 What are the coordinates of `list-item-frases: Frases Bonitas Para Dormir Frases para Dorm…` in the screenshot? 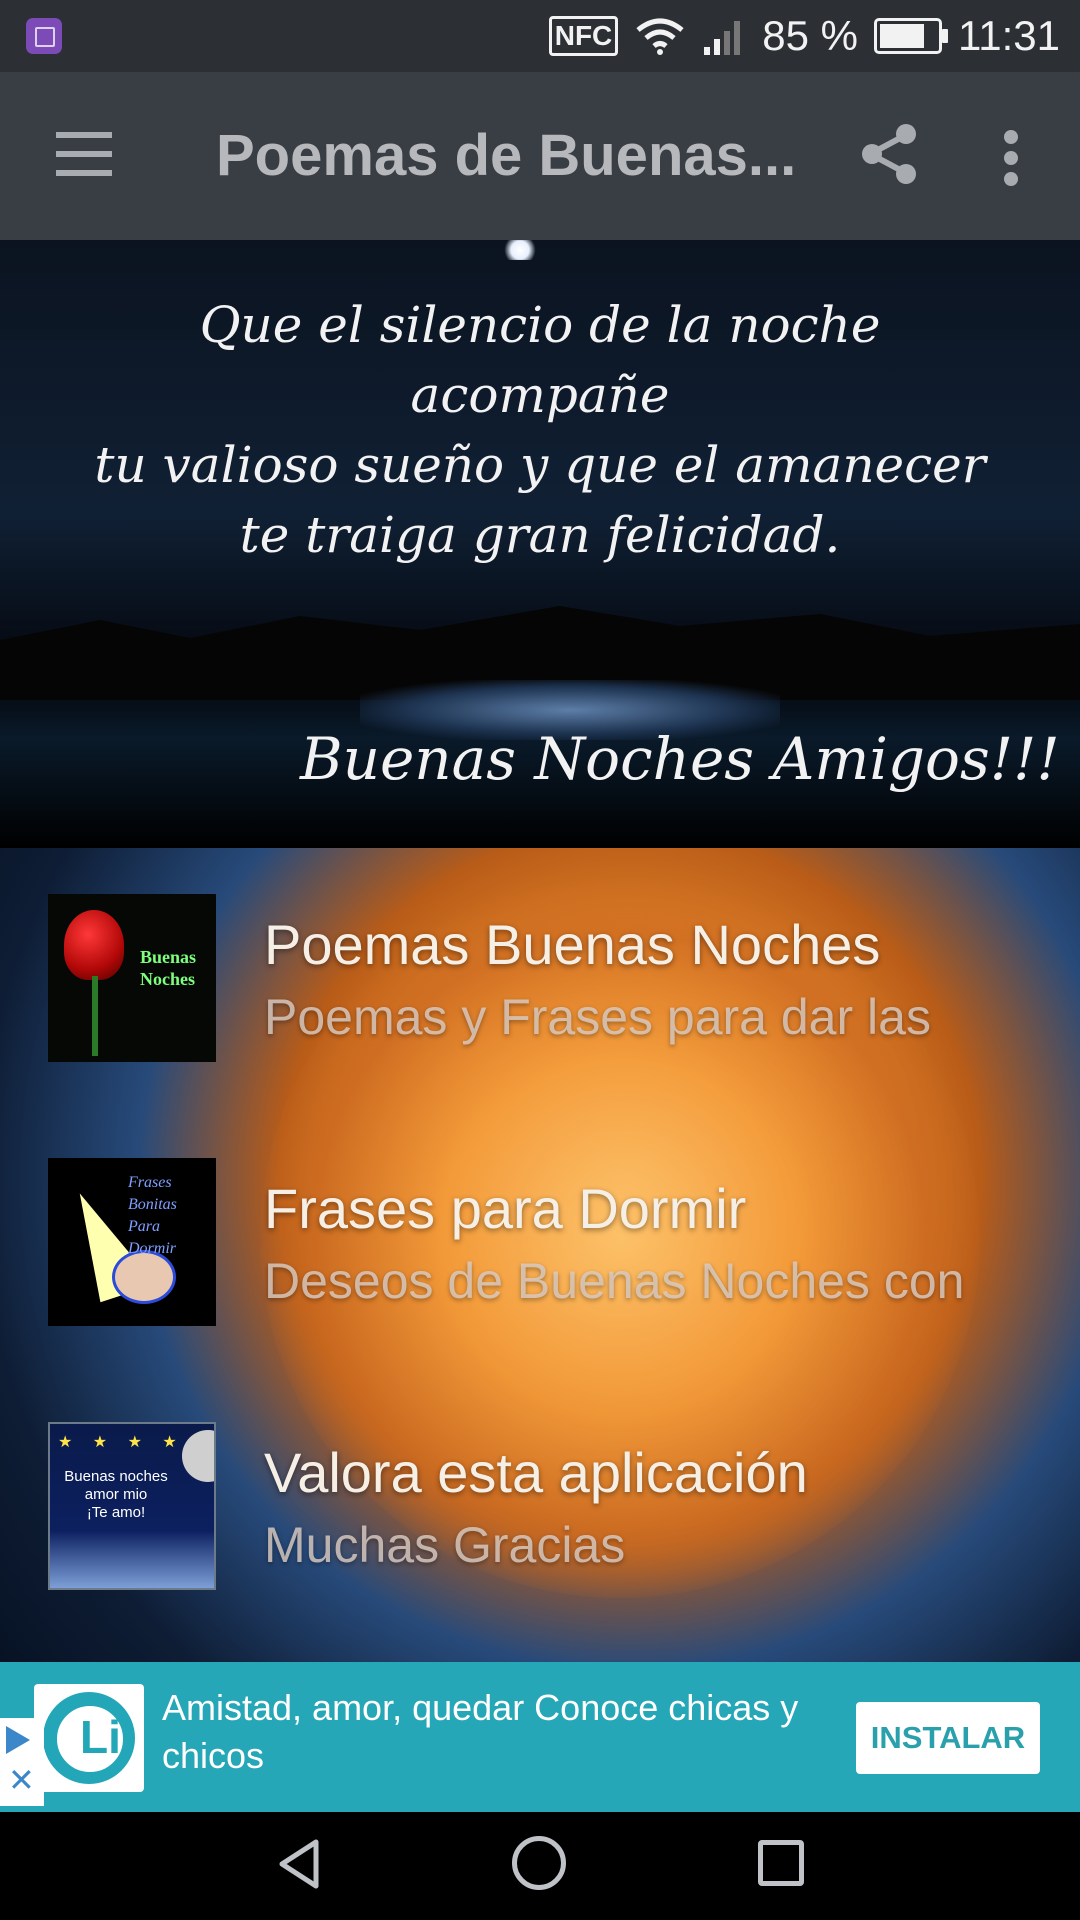 It's located at (540, 1244).